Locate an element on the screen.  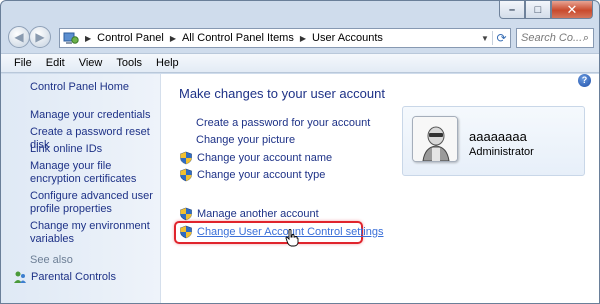
forward-button: ▶ is located at coordinates (40, 37).